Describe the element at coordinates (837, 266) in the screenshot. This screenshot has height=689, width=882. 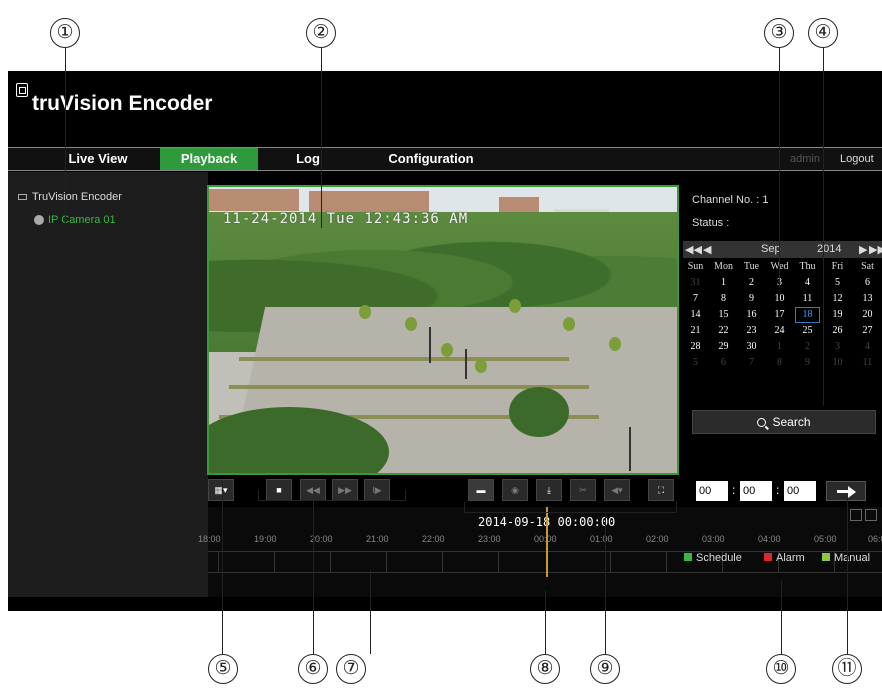
I see `weekday: Fri` at that location.